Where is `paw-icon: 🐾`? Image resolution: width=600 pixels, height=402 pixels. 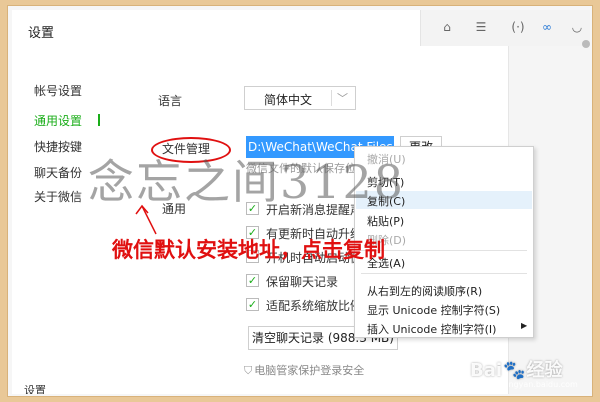 paw-icon: 🐾 is located at coordinates (514, 370).